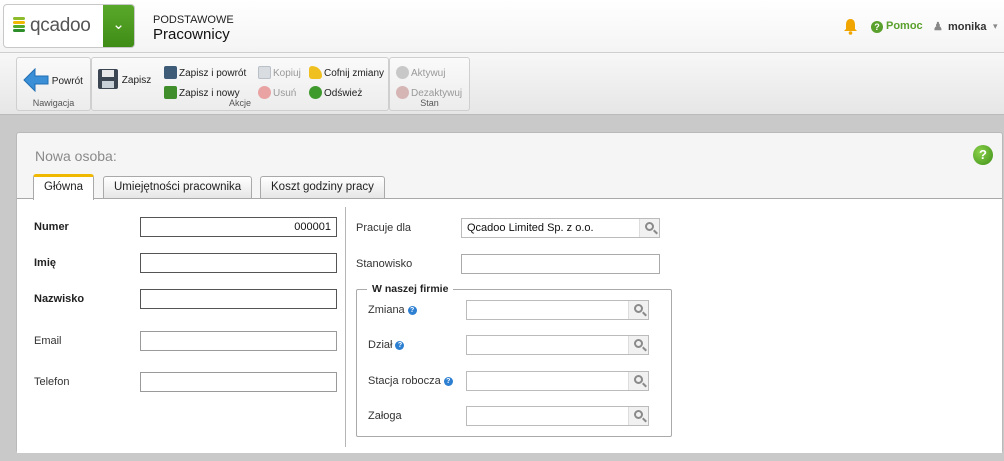  Describe the element at coordinates (53, 103) in the screenshot. I see `ribbon-group-label: Nawigacja` at that location.